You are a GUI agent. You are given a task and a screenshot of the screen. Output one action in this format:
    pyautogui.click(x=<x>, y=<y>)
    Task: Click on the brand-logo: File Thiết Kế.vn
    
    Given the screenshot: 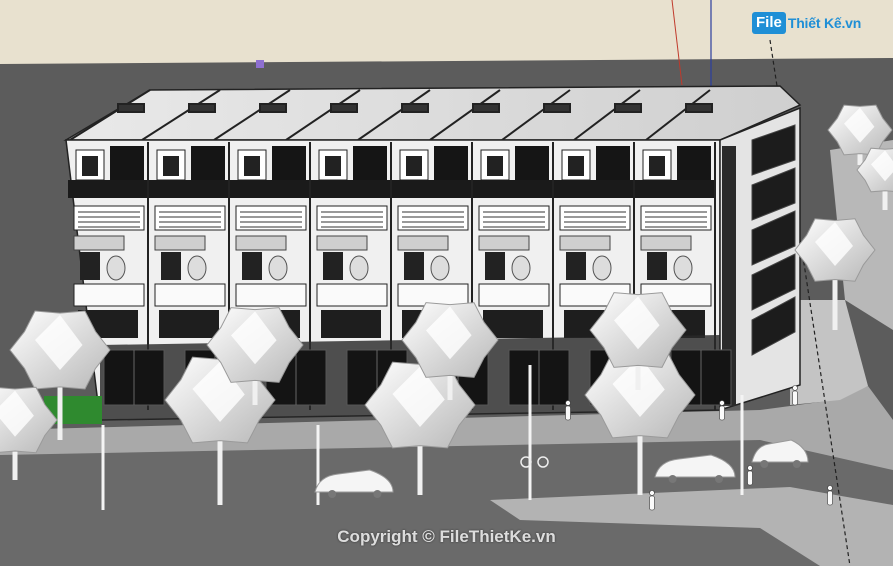 What is the action you would take?
    pyautogui.click(x=806, y=23)
    